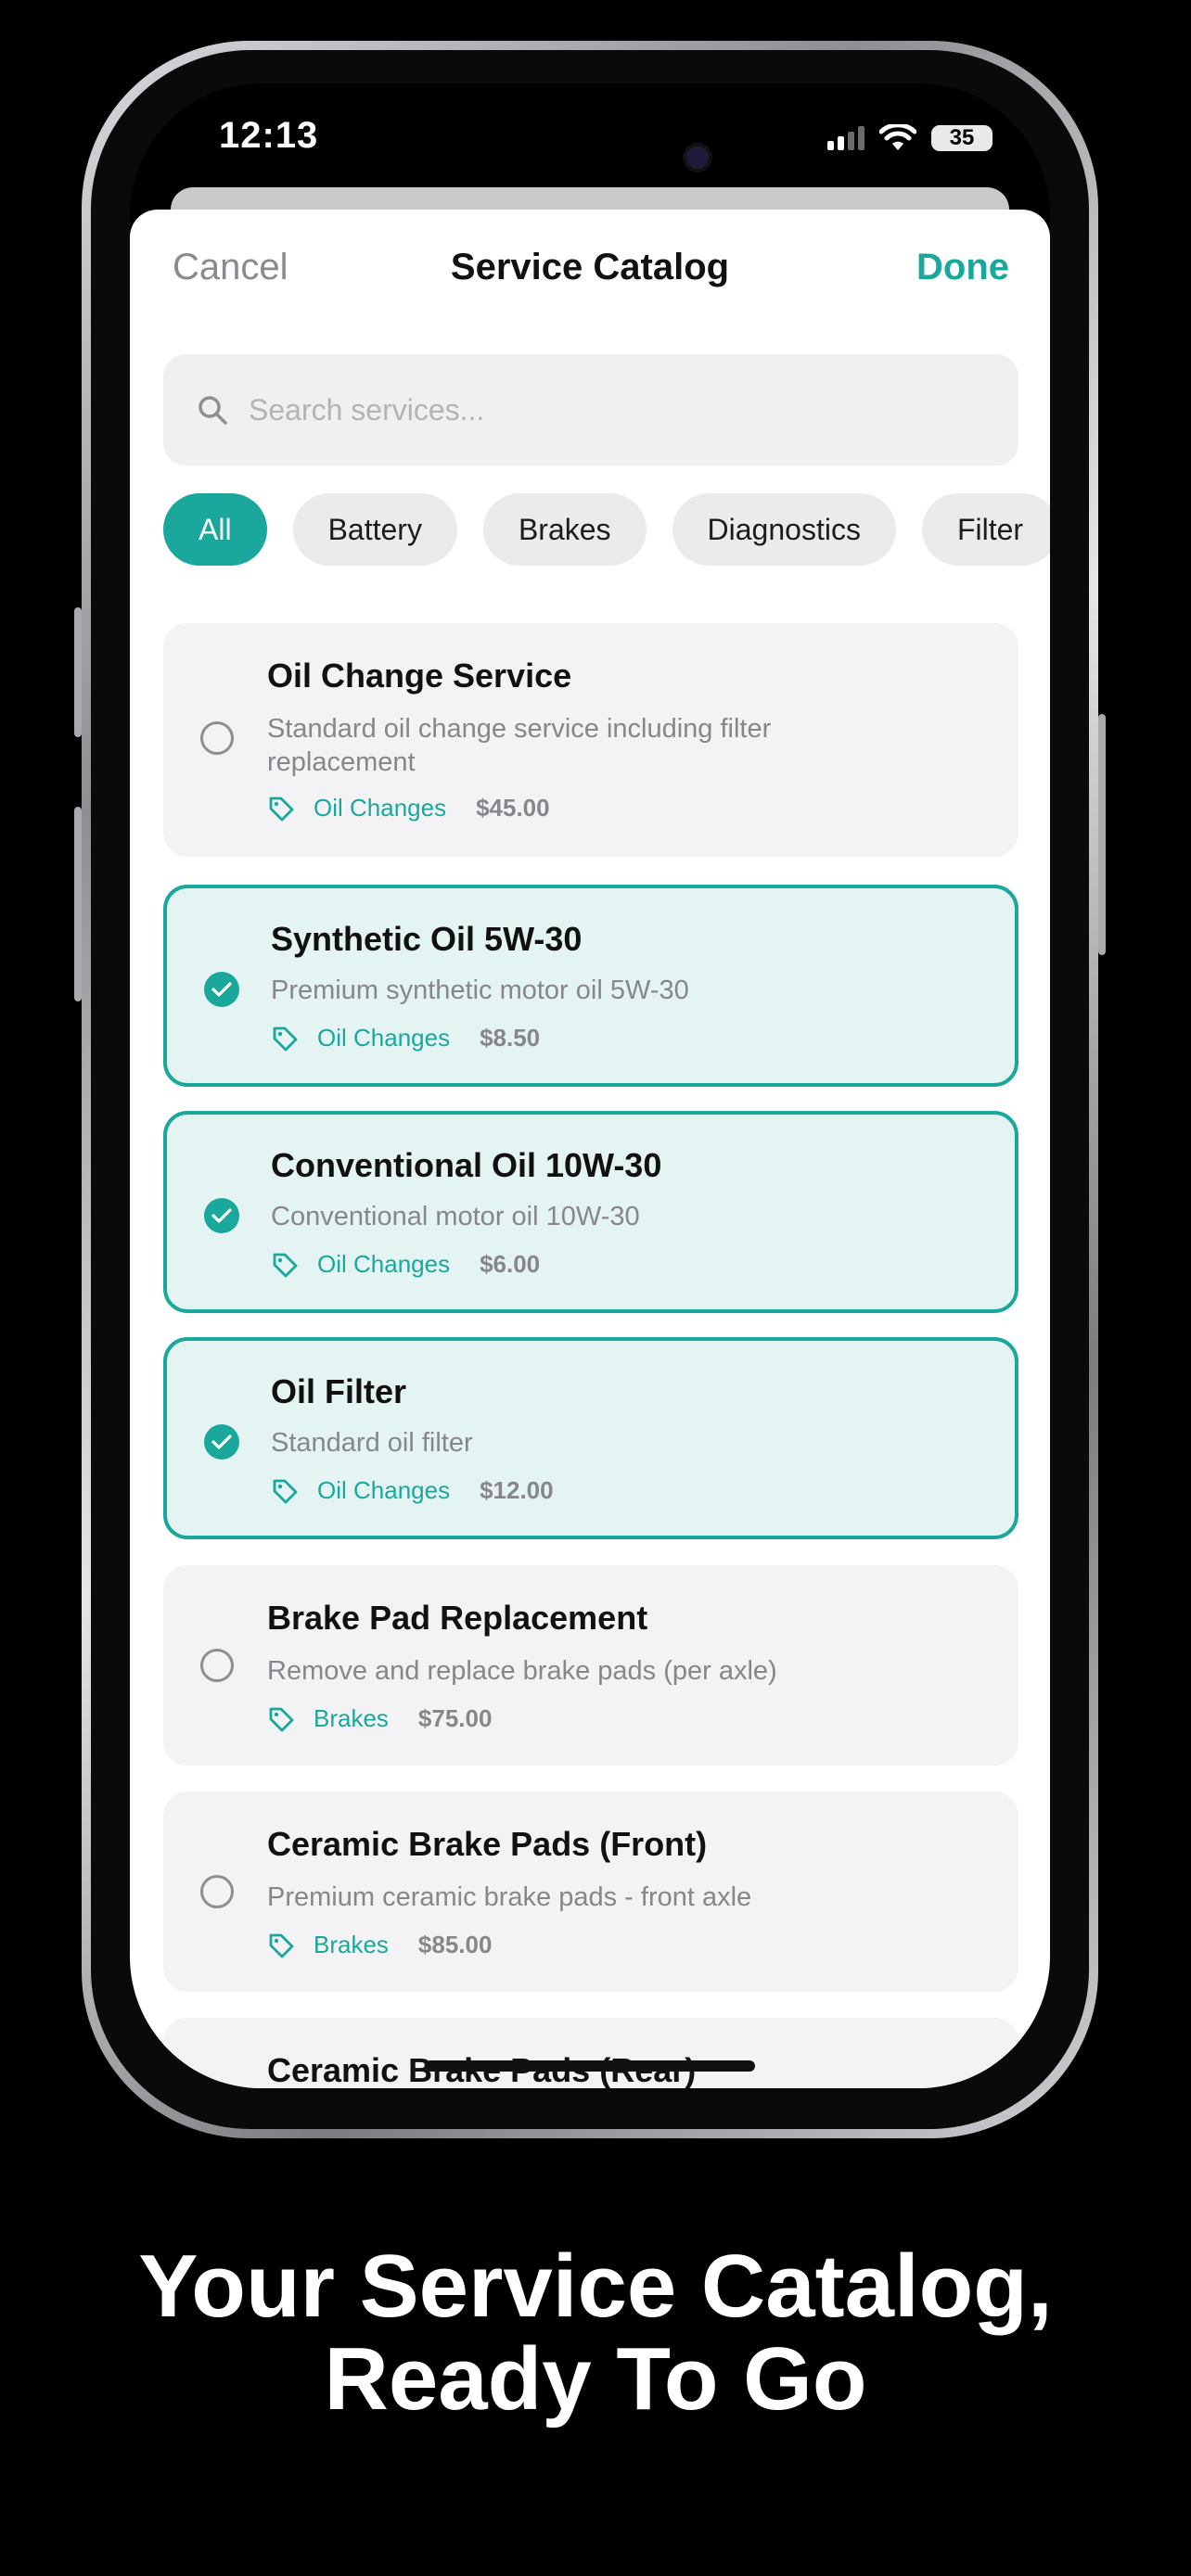  I want to click on service-title: Conventional Oil 10W-30, so click(466, 1165).